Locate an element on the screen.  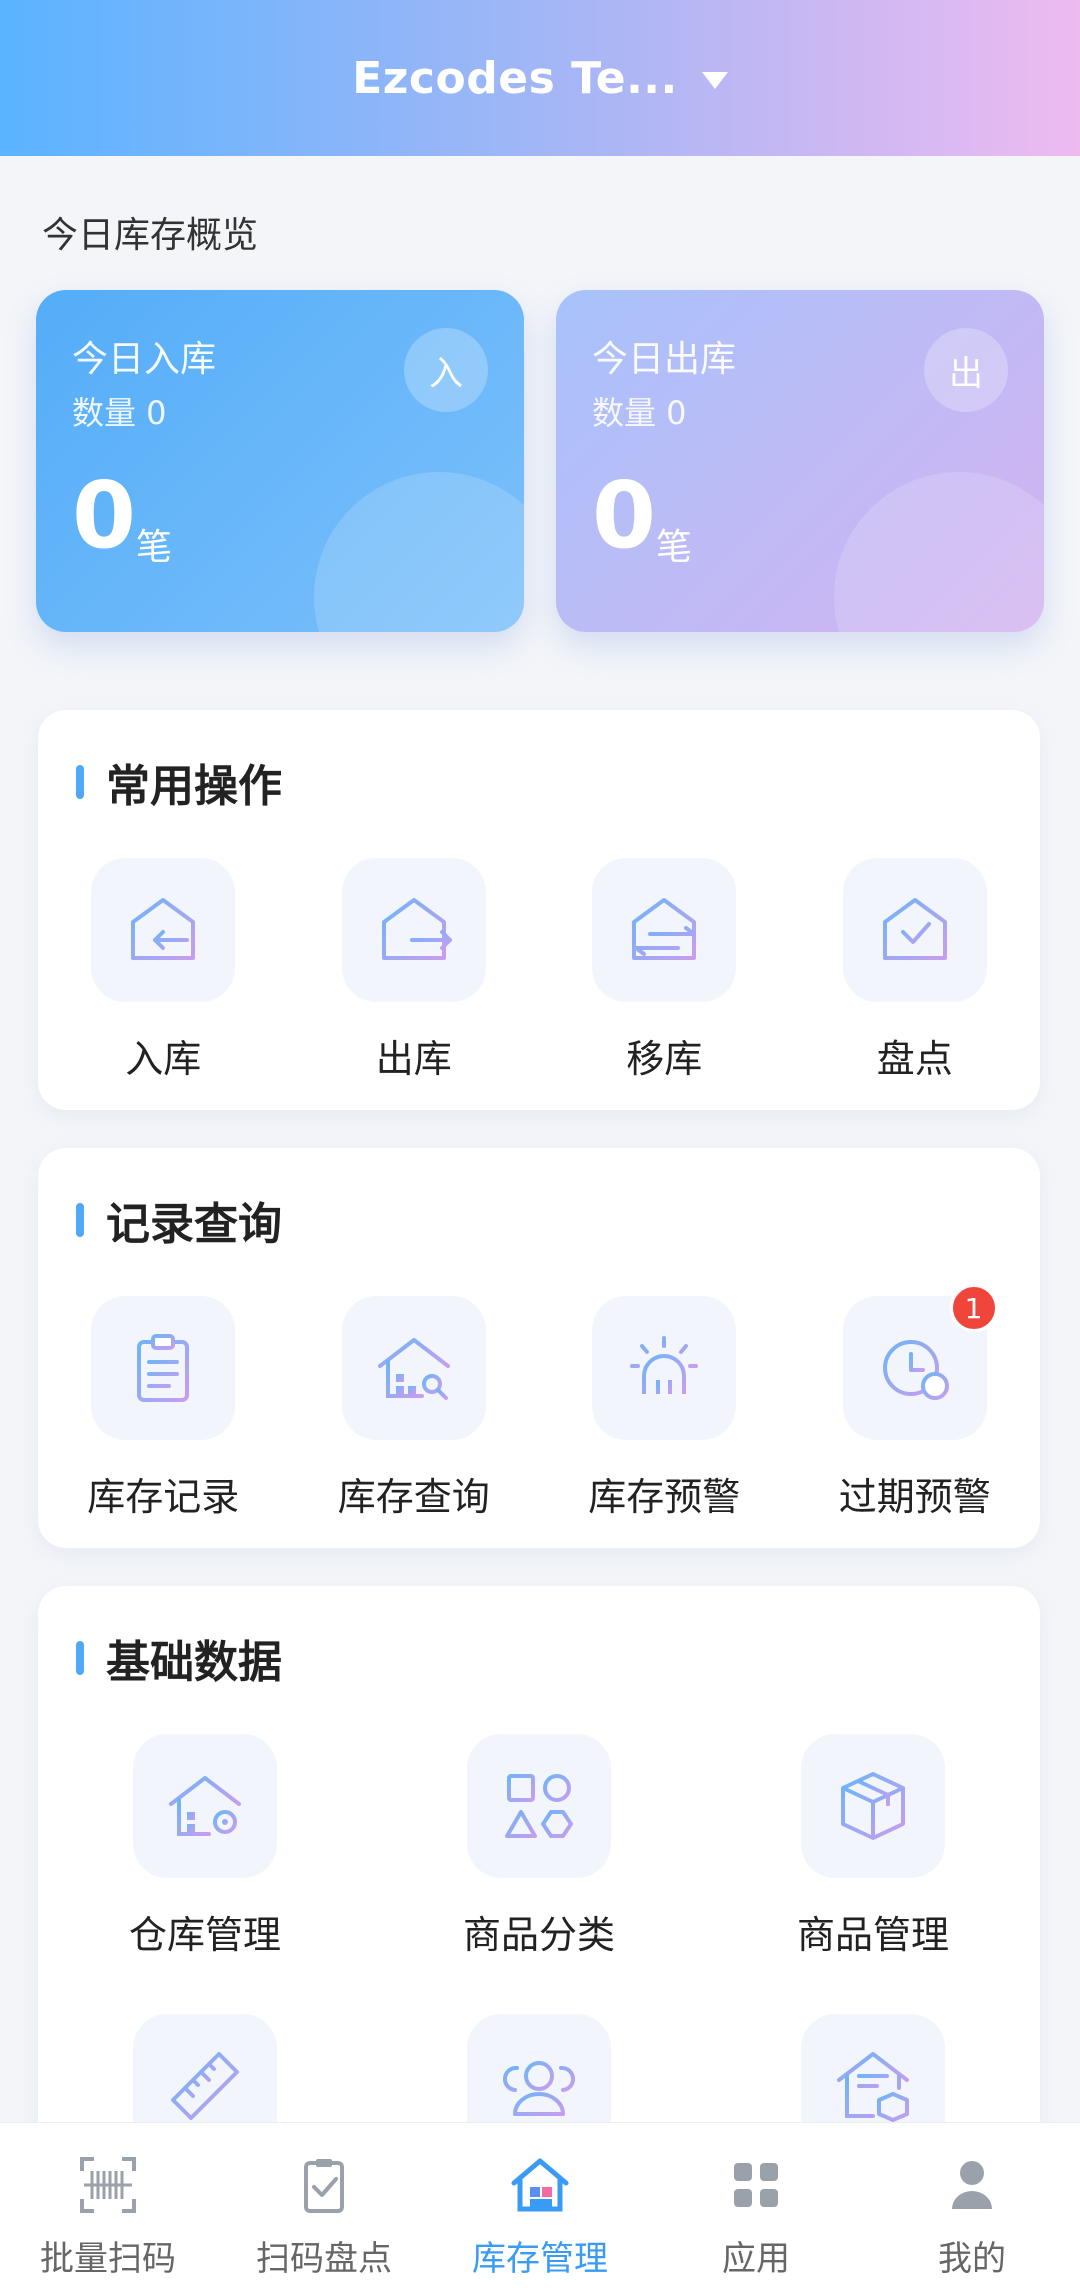
bd-category: 商品分类 is located at coordinates (539, 1846).